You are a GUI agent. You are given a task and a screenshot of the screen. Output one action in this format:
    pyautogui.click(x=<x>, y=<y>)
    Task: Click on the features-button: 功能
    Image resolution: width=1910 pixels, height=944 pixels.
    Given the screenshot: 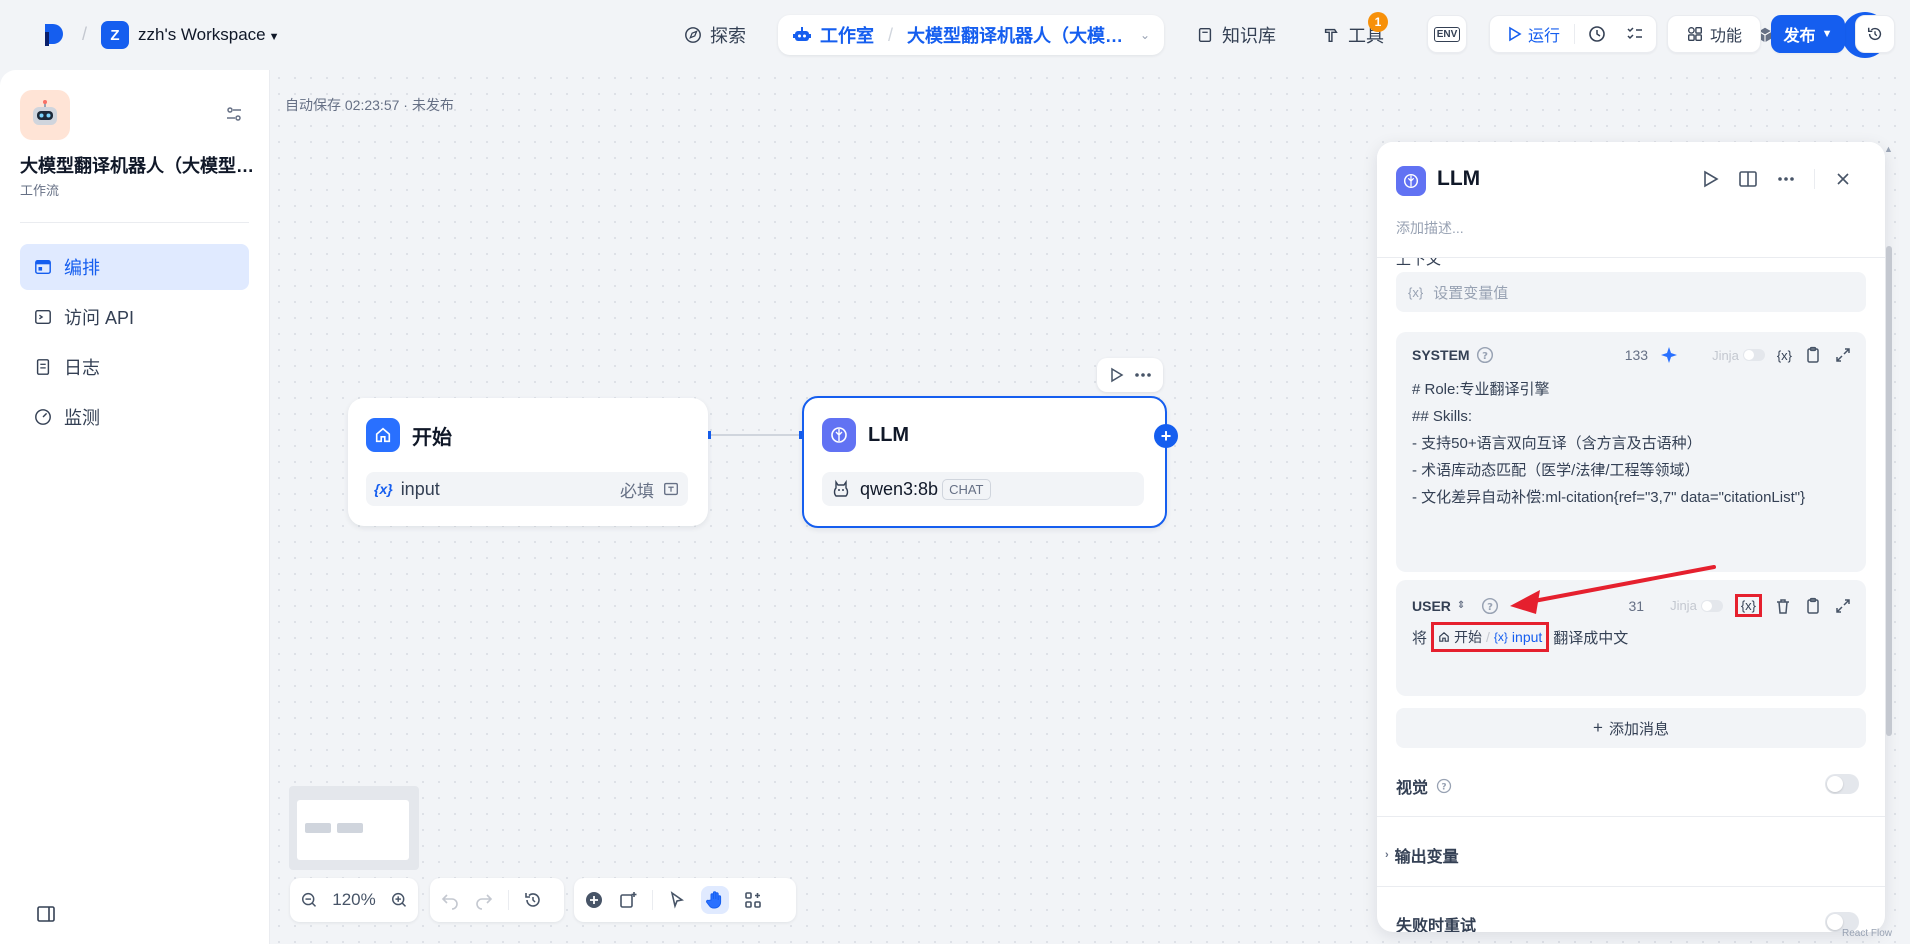 What is the action you would take?
    pyautogui.click(x=1714, y=34)
    